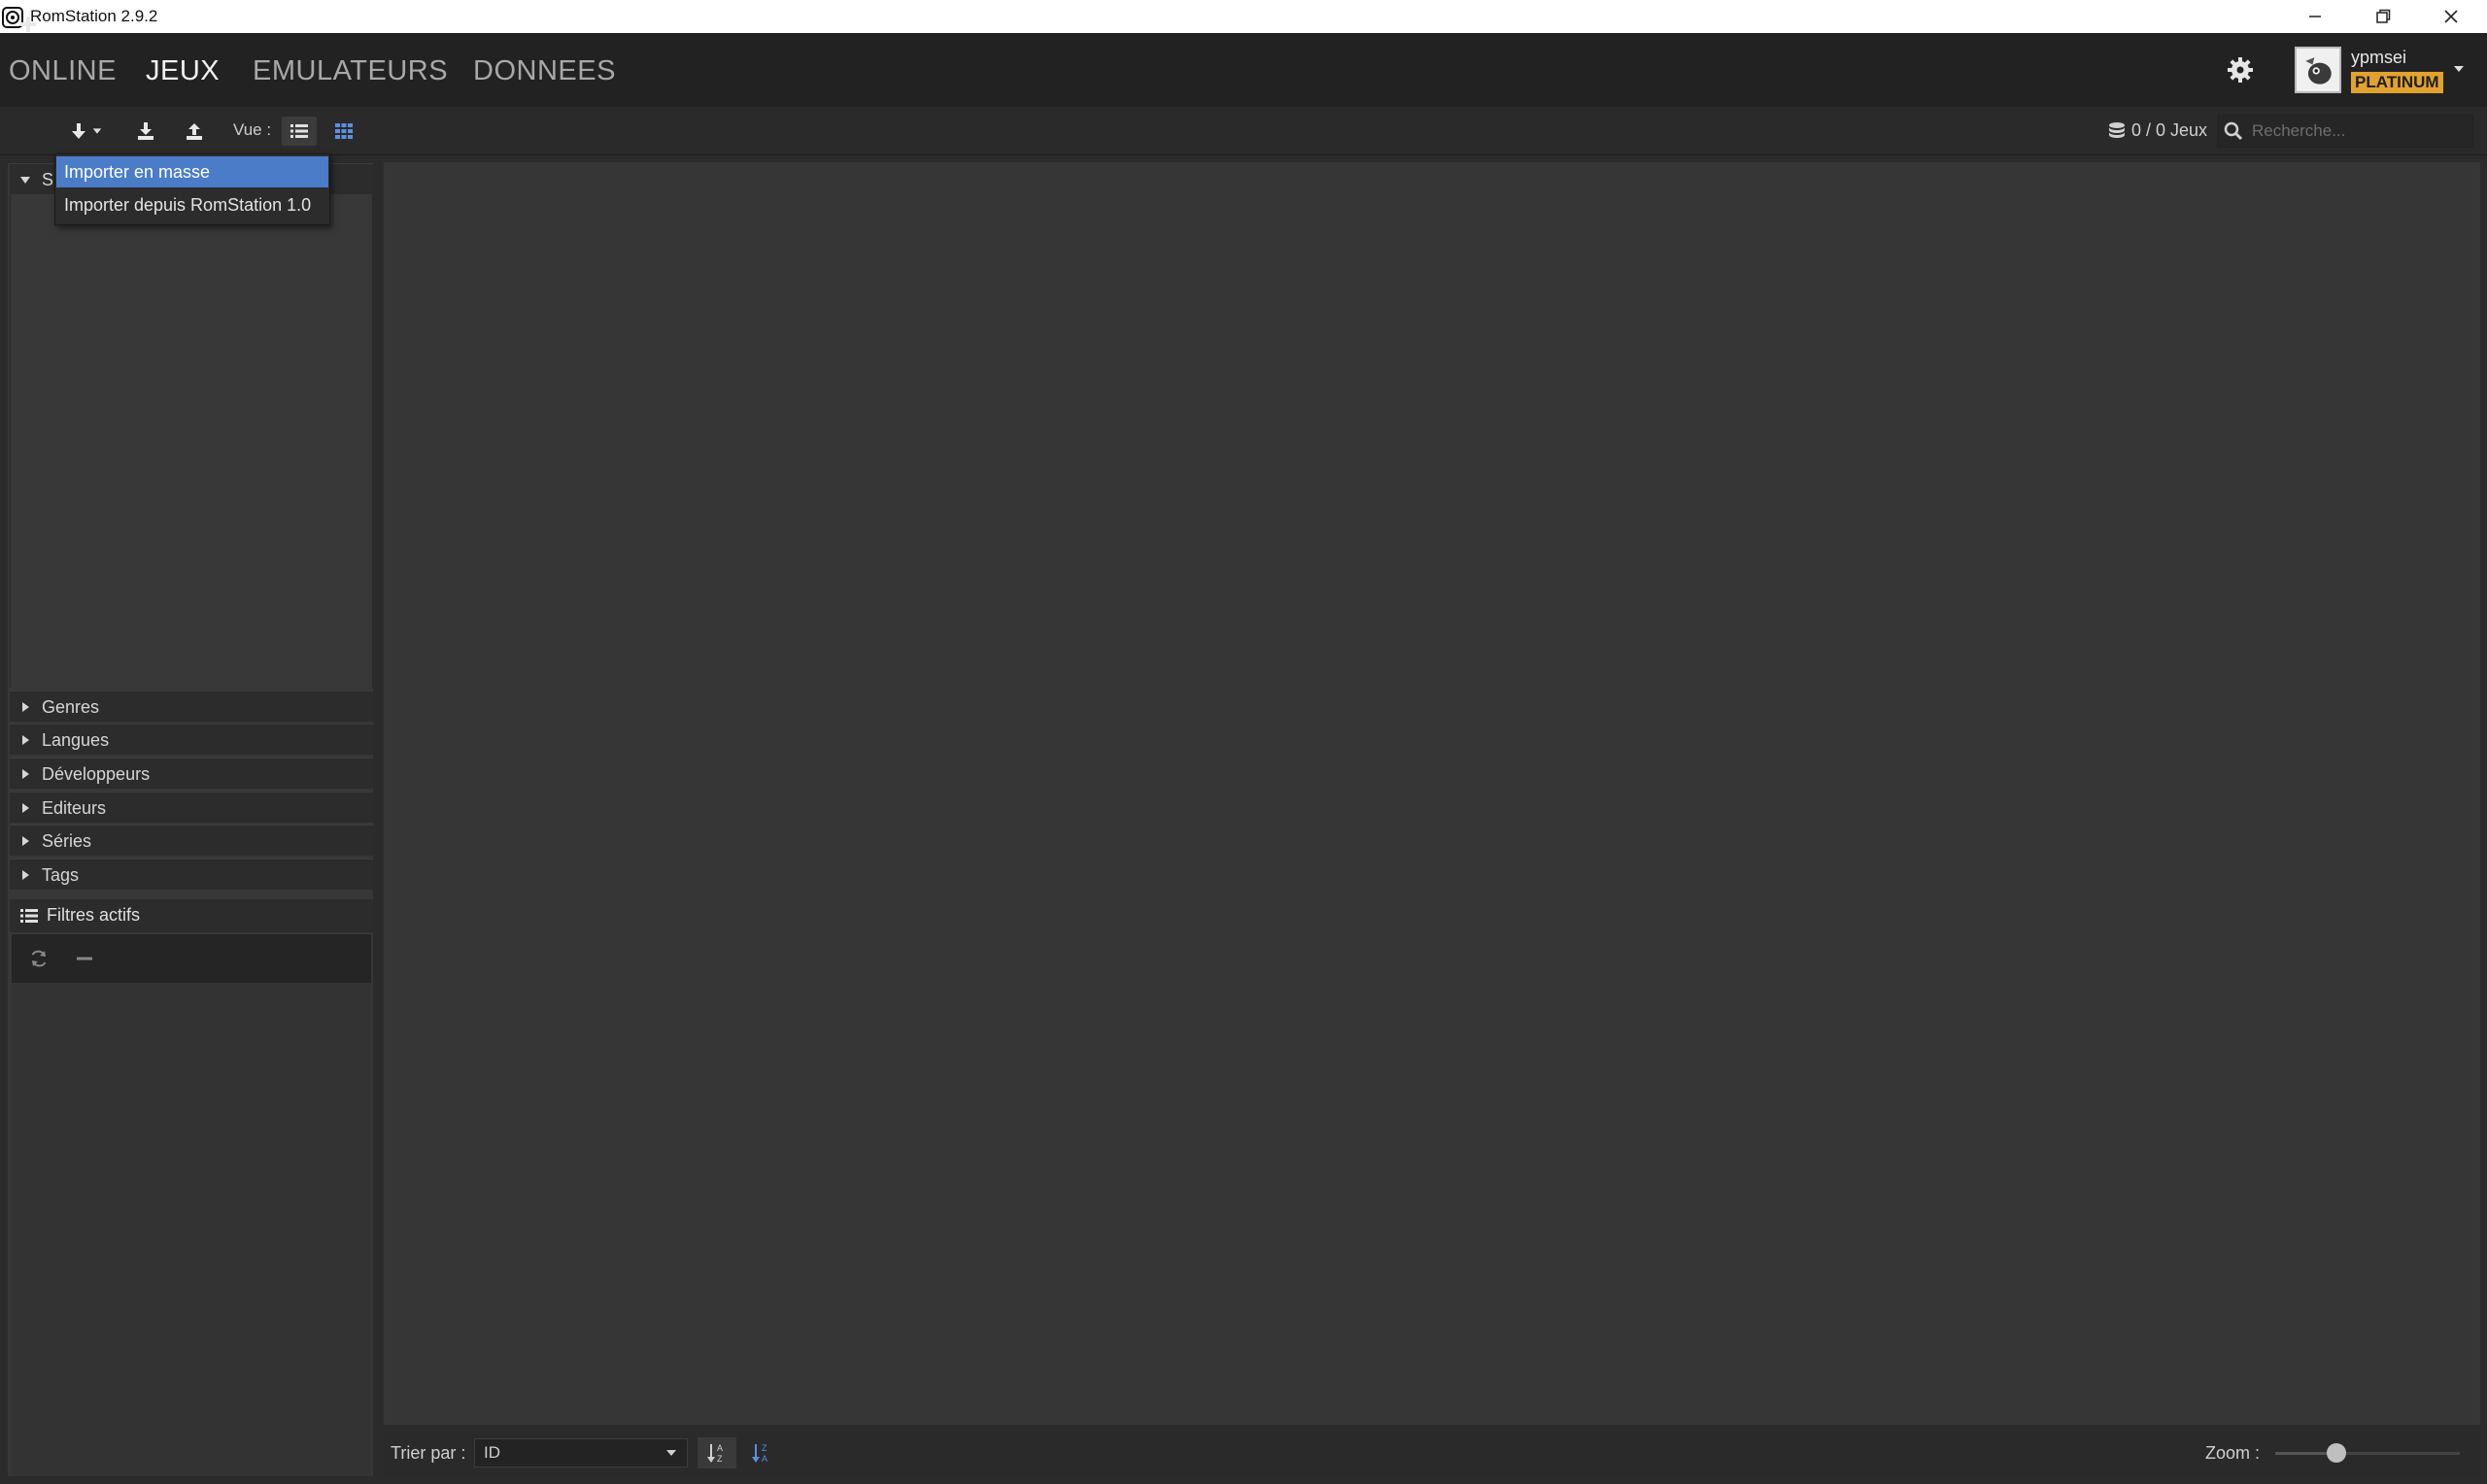 The image size is (2487, 1484). Describe the element at coordinates (191, 807) in the screenshot. I see `accordion-editeurs: Editeurs` at that location.